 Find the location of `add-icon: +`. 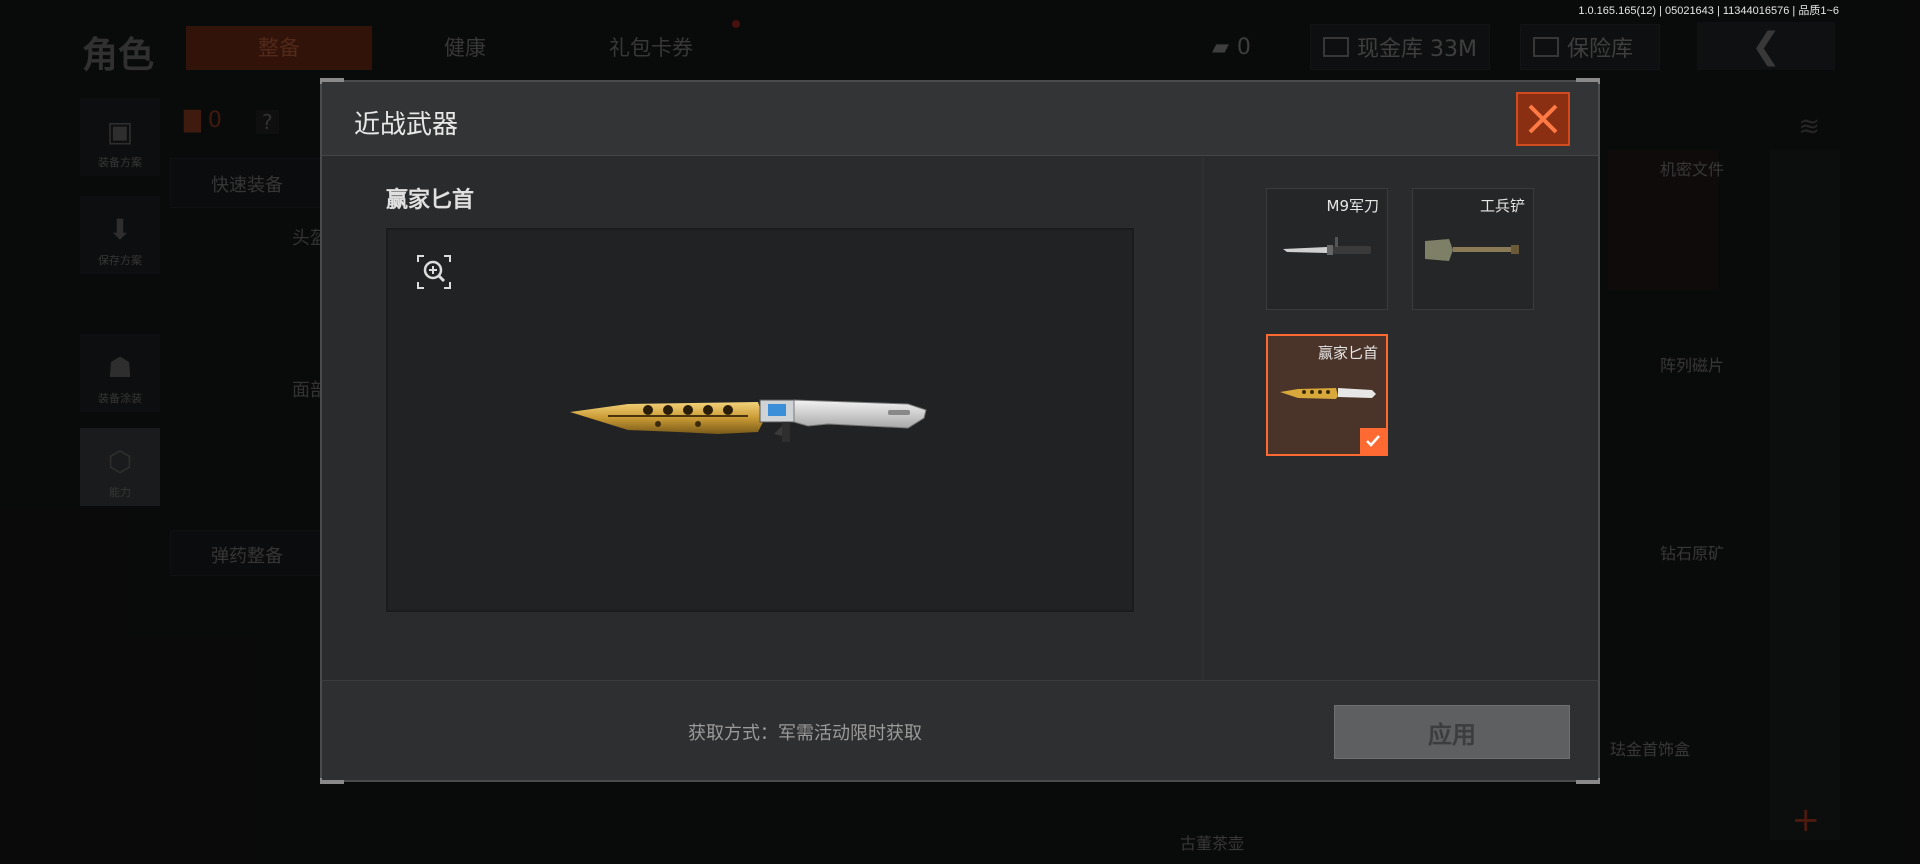

add-icon: + is located at coordinates (1806, 820).